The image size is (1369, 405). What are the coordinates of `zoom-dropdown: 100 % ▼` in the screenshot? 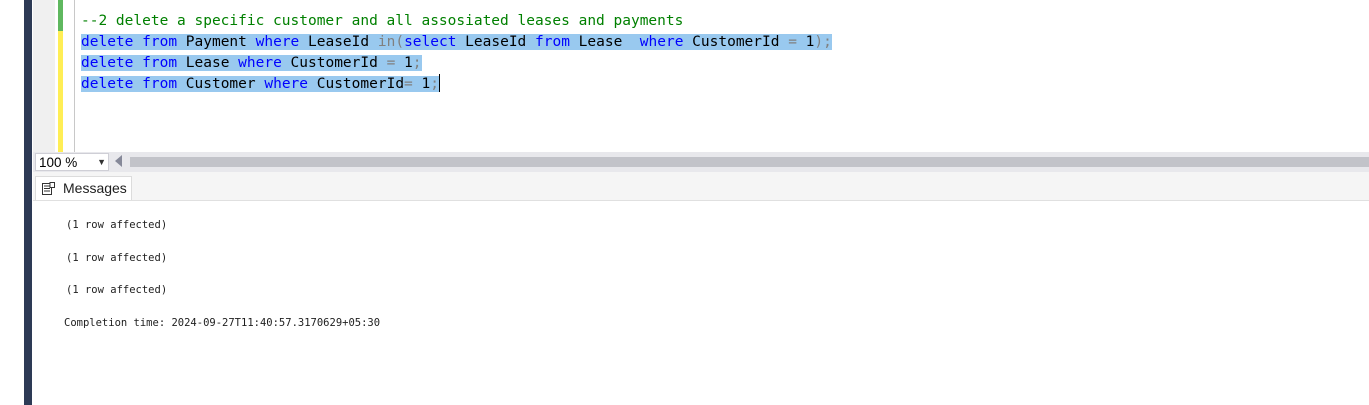 It's located at (72, 162).